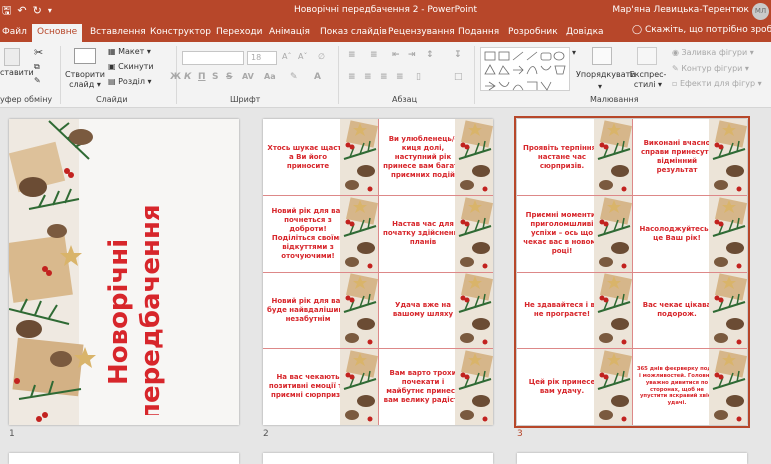 Image resolution: width=771 pixels, height=464 pixels. What do you see at coordinates (713, 52) in the screenshot?
I see `shape-fill-button: ◉ Заливка фігури ▾` at bounding box center [713, 52].